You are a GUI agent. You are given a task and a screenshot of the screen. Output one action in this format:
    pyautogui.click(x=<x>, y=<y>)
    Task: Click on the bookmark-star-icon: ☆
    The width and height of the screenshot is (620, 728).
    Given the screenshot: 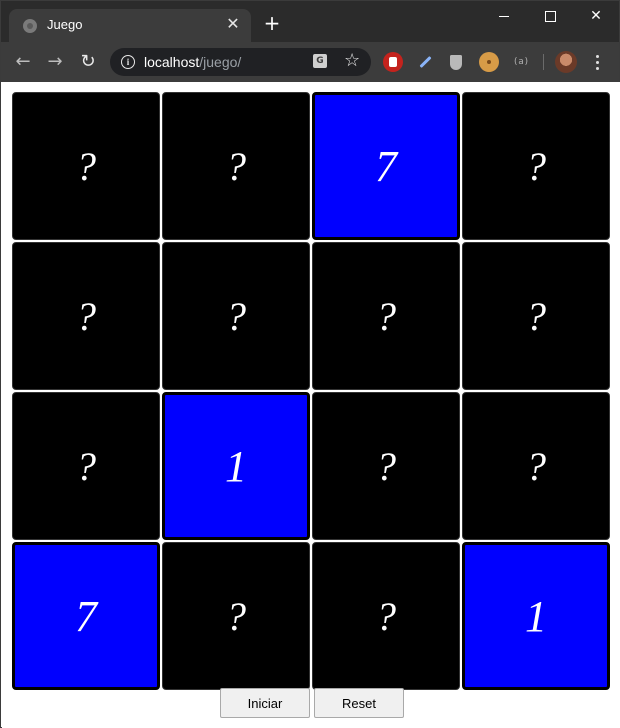 What is the action you would take?
    pyautogui.click(x=352, y=61)
    